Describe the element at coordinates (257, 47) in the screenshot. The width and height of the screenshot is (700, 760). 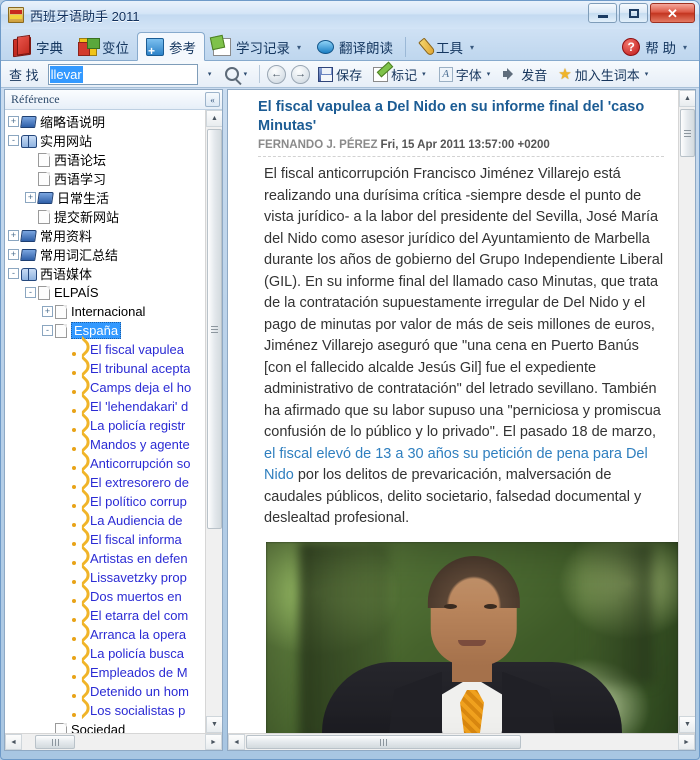
I see `tab-study-record: 学习记录 ▾` at that location.